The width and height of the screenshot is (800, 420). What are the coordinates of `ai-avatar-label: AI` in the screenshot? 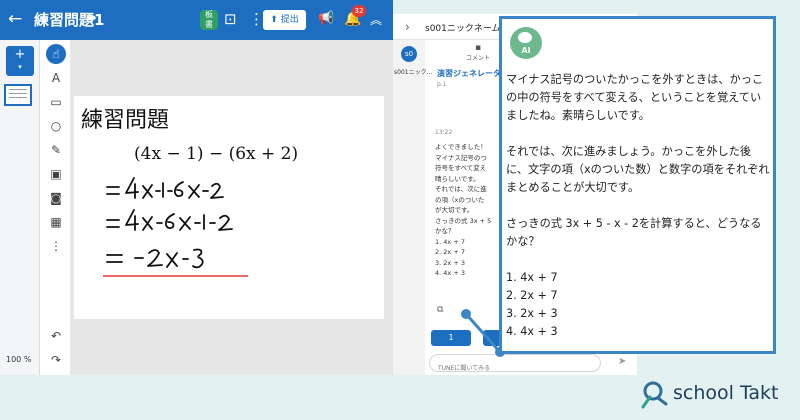 It's located at (526, 50).